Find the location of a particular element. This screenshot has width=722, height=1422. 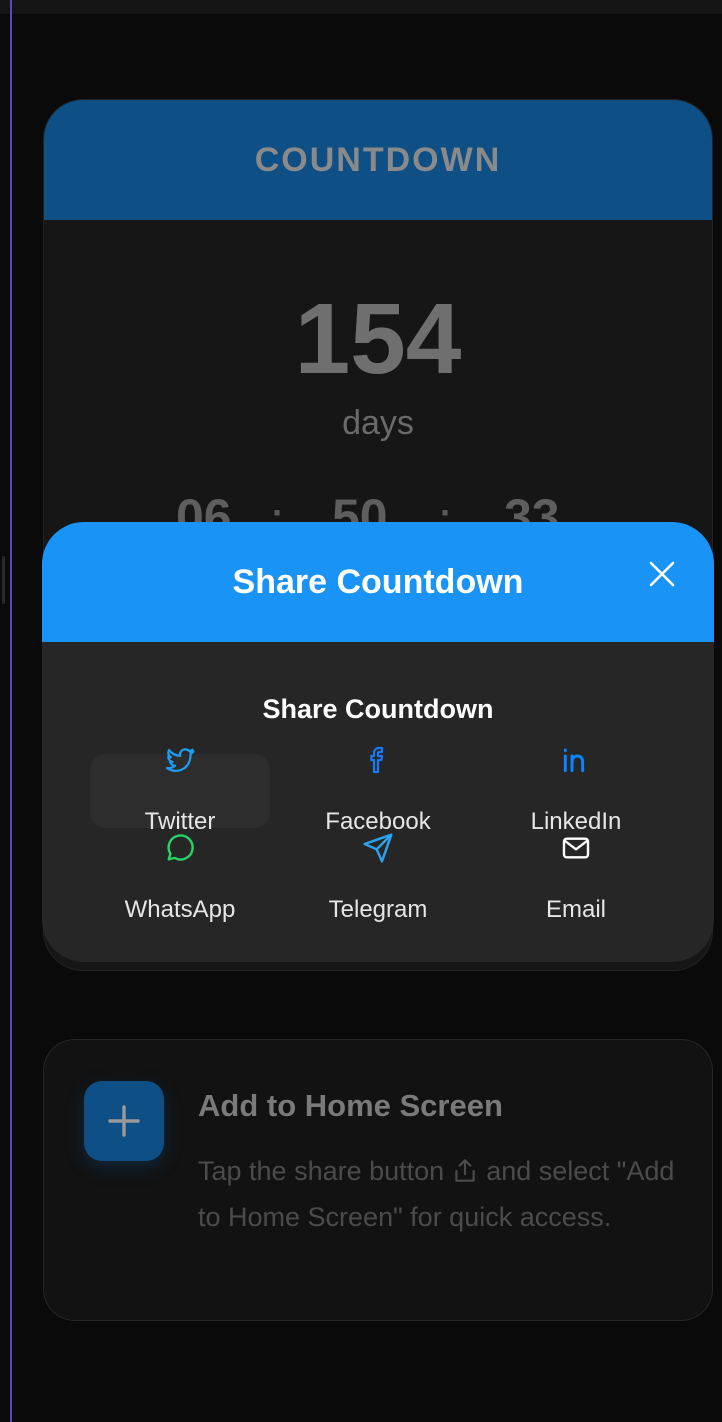

mail-icon is located at coordinates (576, 848).